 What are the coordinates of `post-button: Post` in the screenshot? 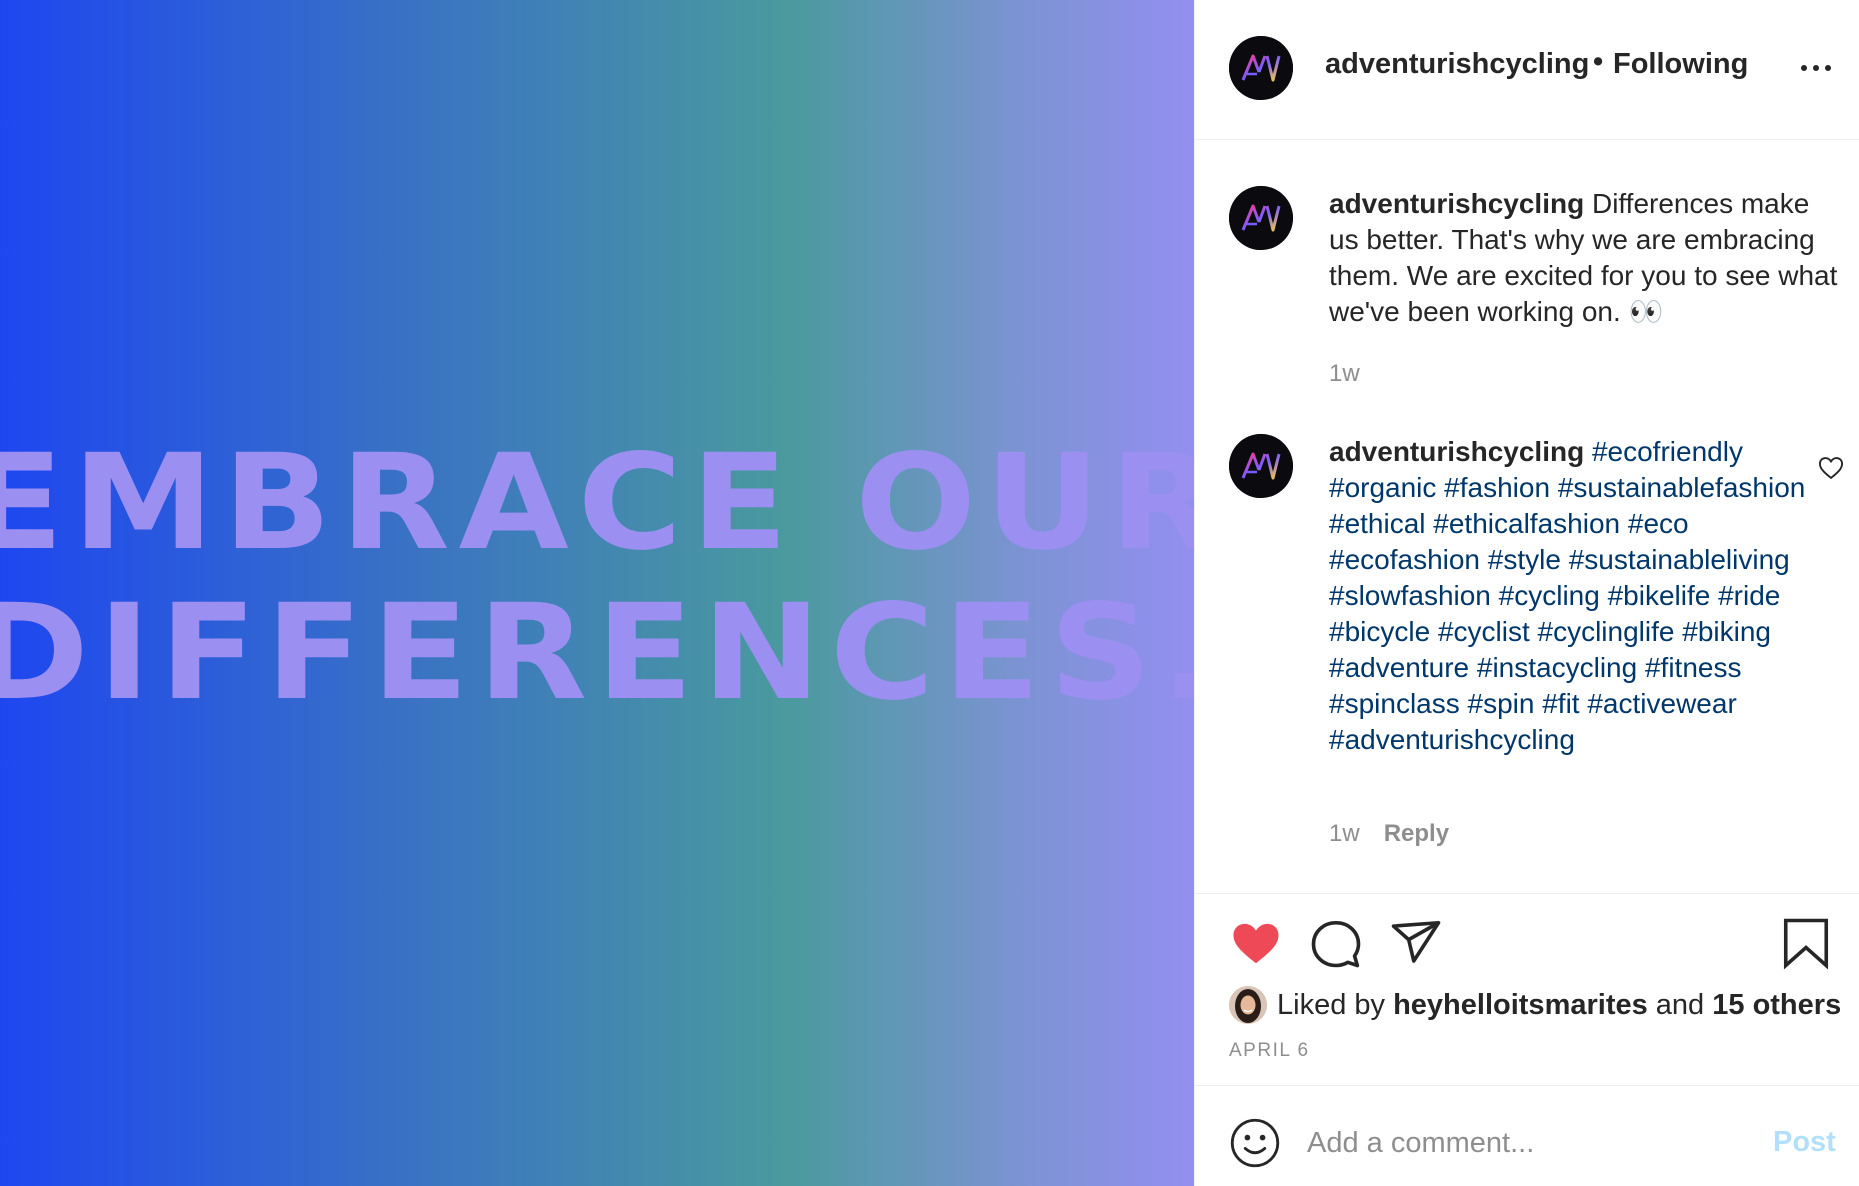 It's located at (1804, 1142).